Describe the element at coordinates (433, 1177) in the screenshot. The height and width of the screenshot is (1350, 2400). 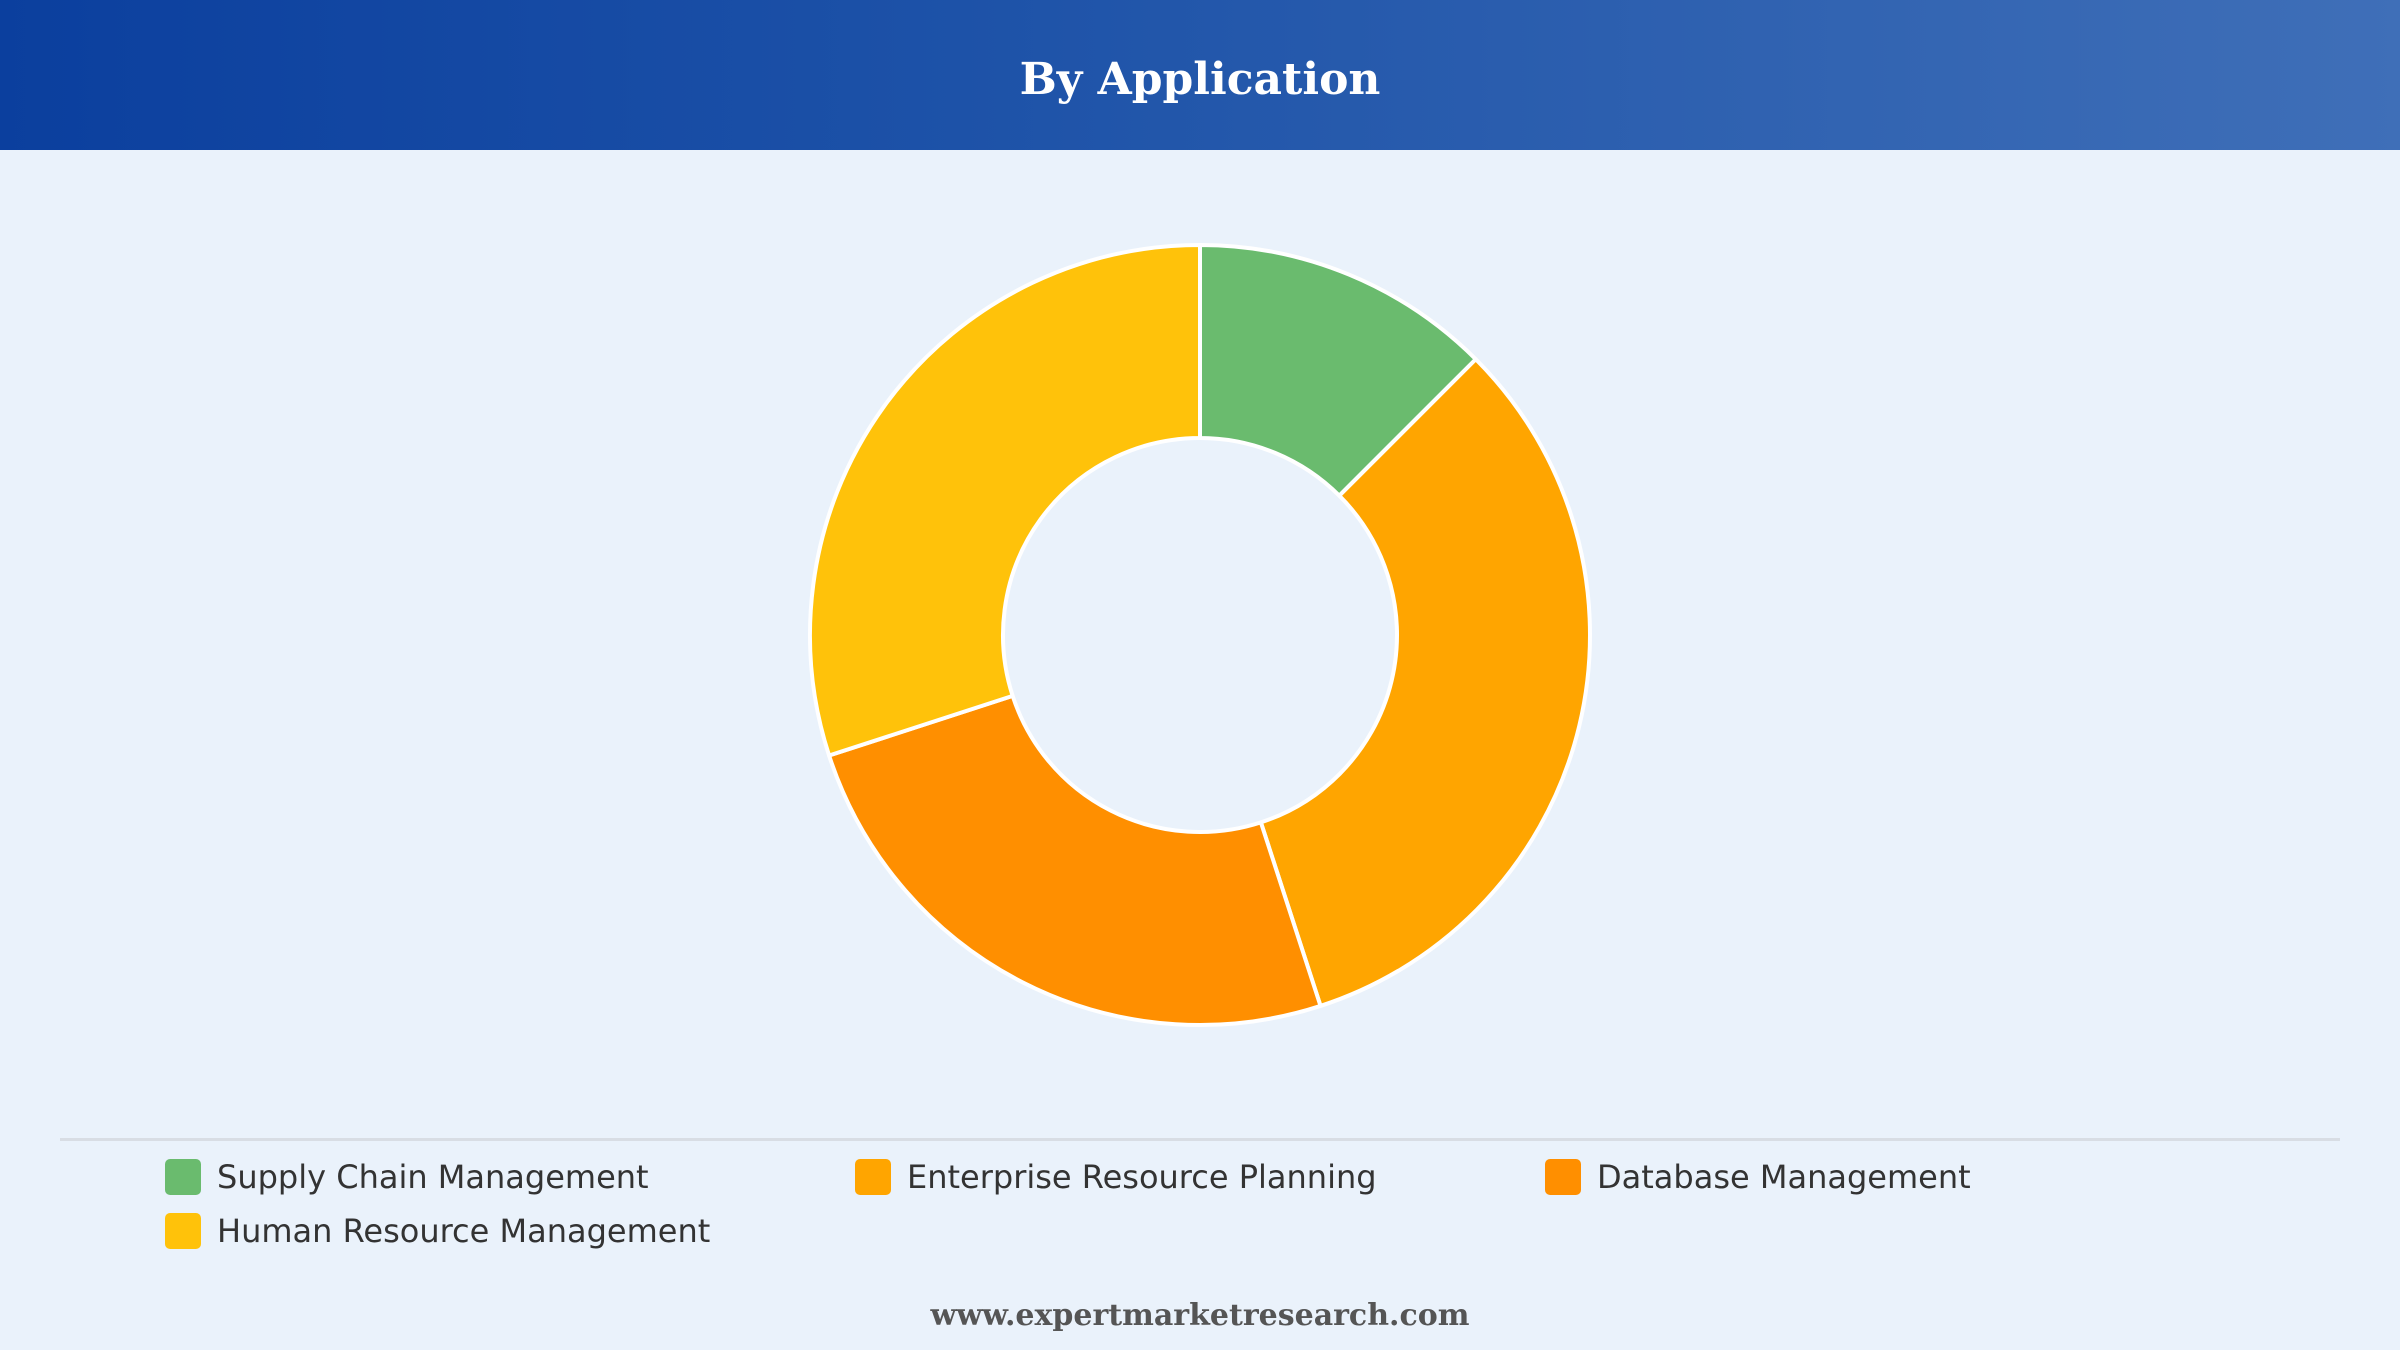
I see `legend-label: Supply Chain Management` at that location.